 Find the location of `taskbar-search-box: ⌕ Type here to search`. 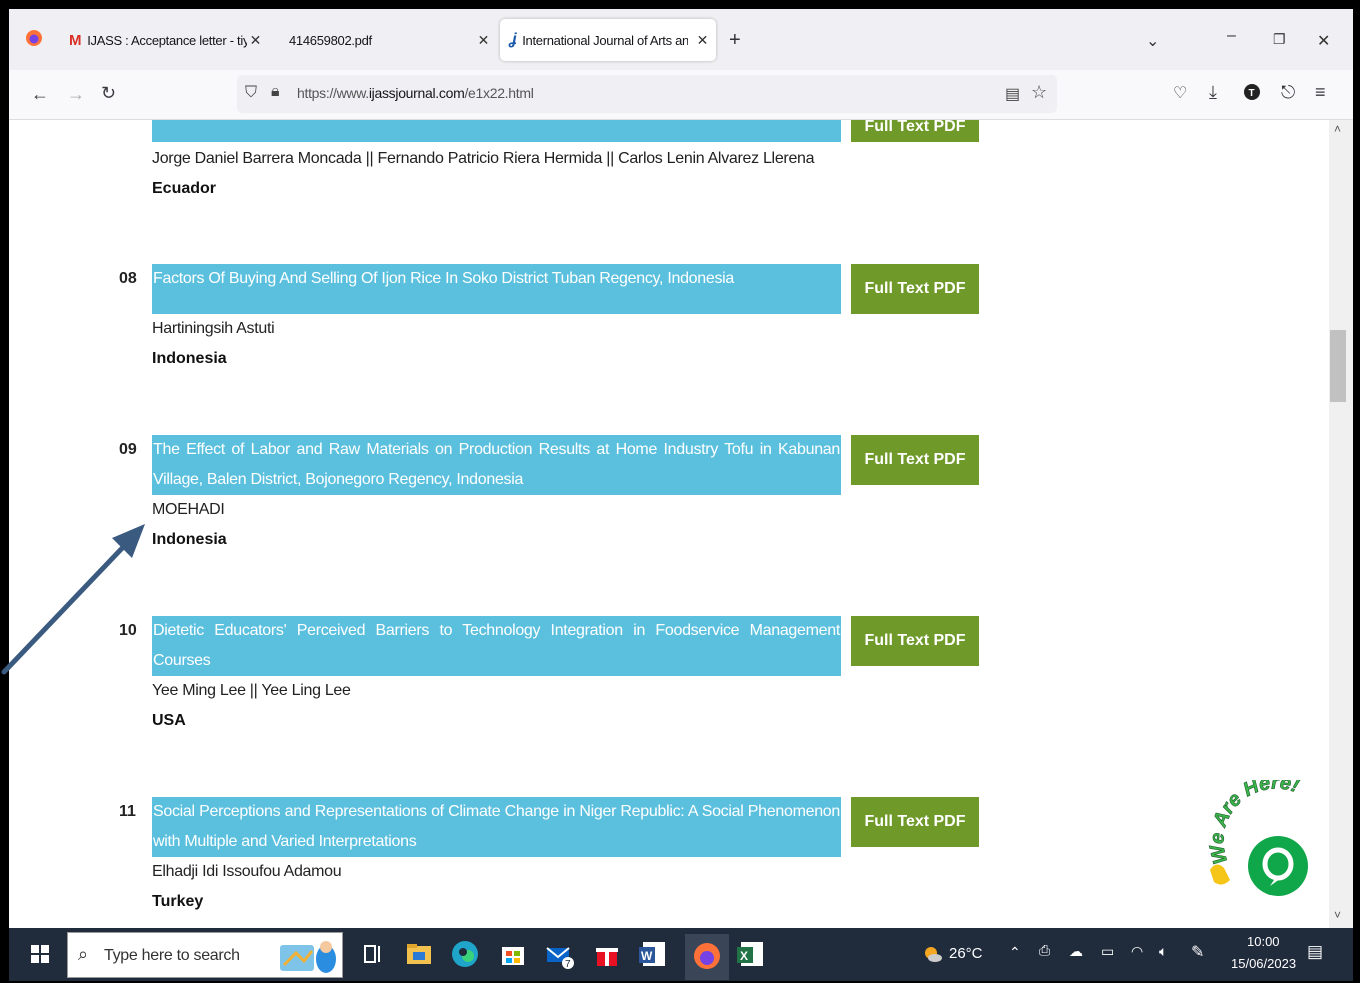

taskbar-search-box: ⌕ Type here to search is located at coordinates (205, 955).